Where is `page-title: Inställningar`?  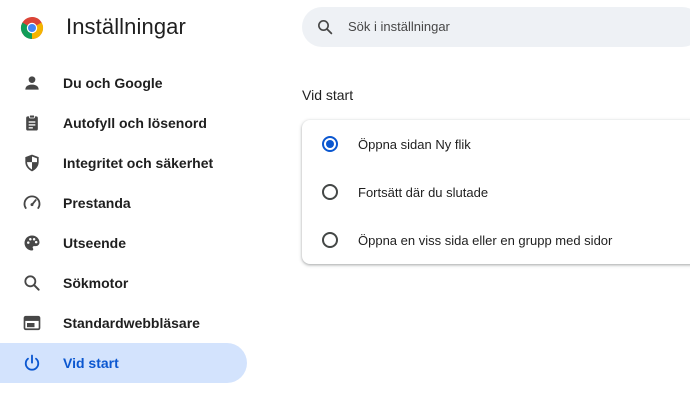
page-title: Inställningar is located at coordinates (126, 26).